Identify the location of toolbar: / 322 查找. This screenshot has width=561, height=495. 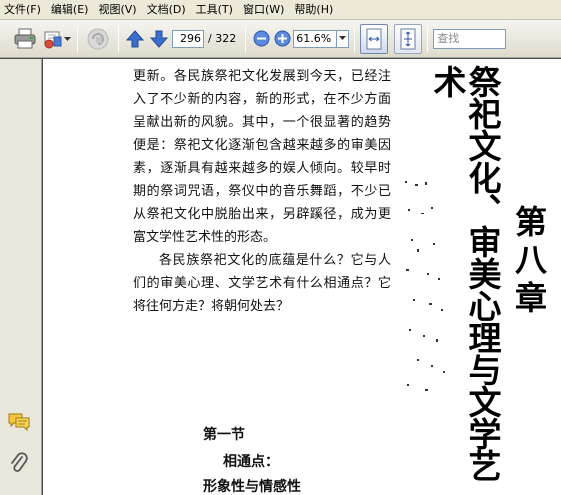
(280, 39).